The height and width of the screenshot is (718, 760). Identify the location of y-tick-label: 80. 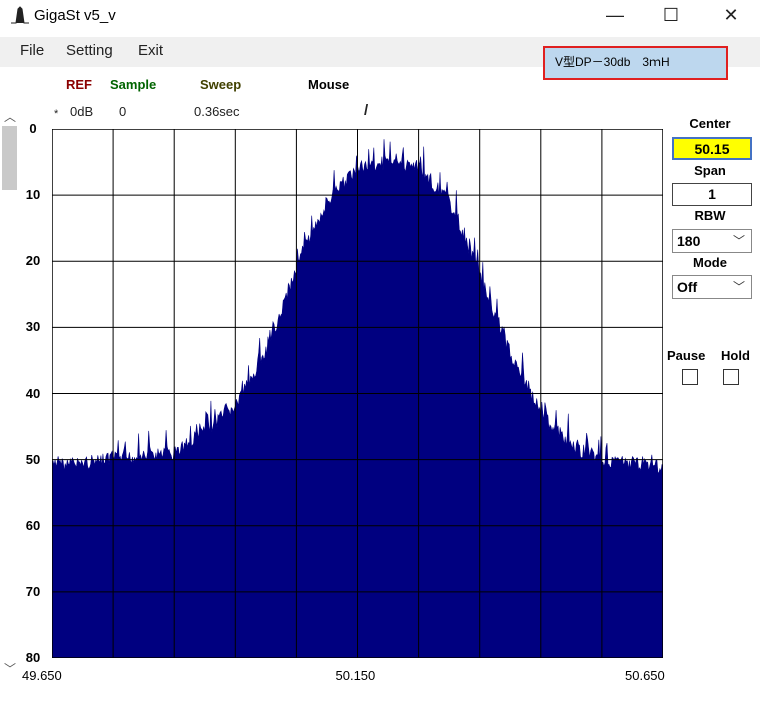
(33, 657).